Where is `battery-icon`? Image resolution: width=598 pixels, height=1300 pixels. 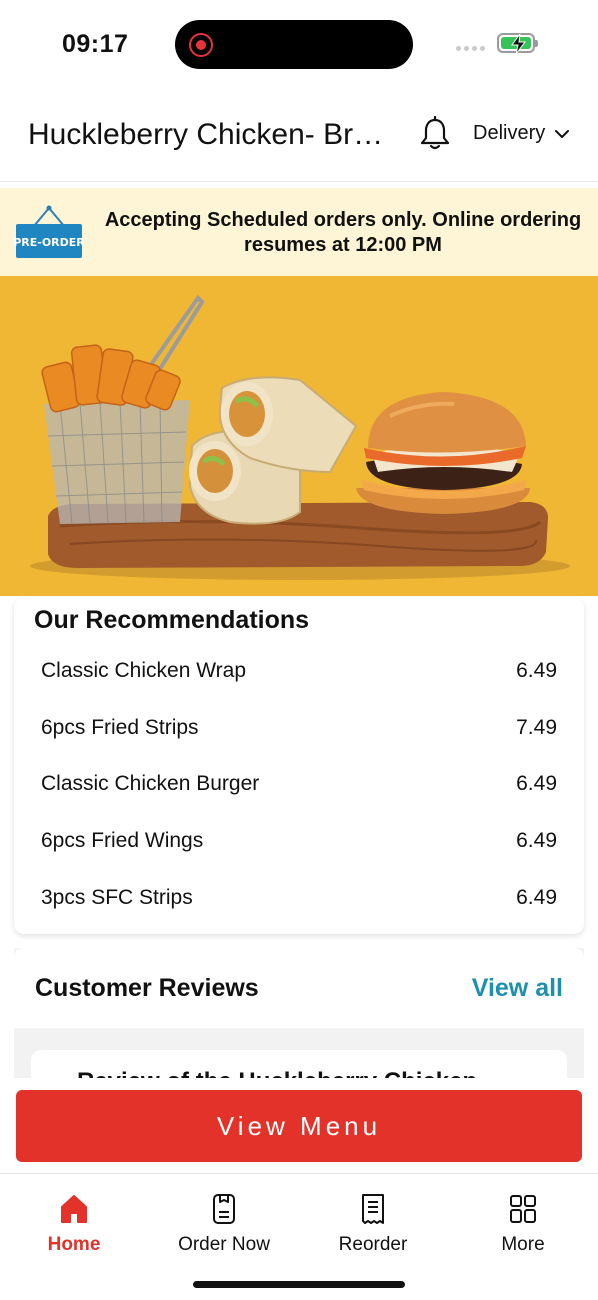
battery-icon is located at coordinates (517, 43).